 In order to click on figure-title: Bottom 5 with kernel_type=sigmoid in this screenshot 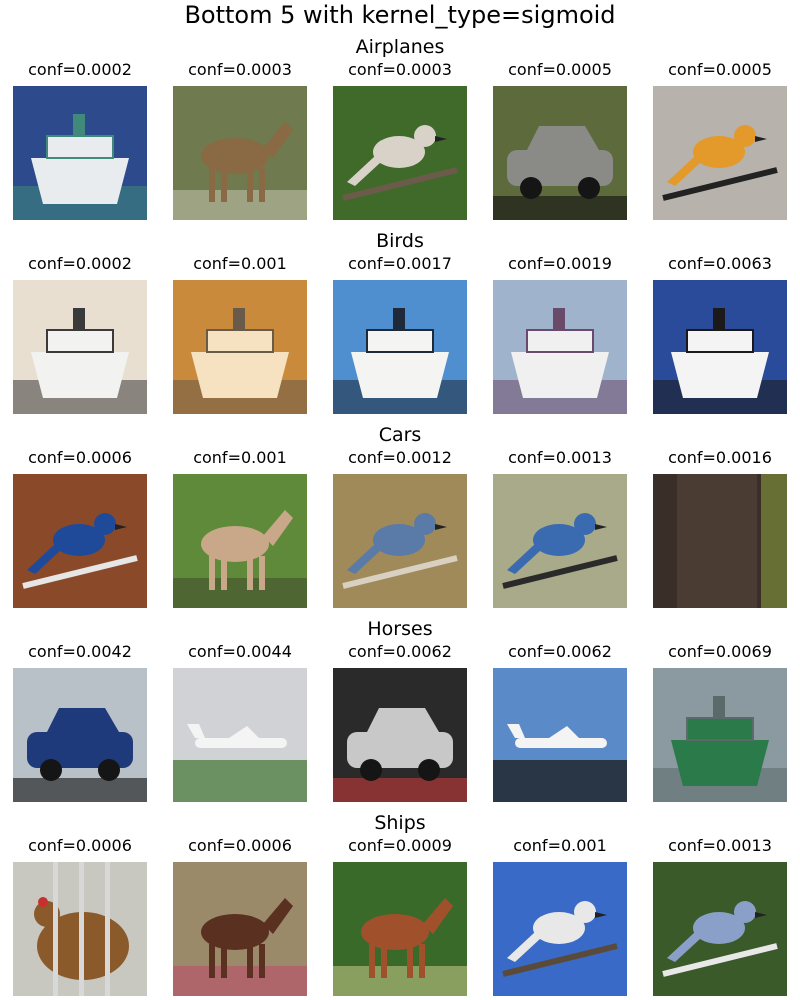, I will do `click(400, 15)`.